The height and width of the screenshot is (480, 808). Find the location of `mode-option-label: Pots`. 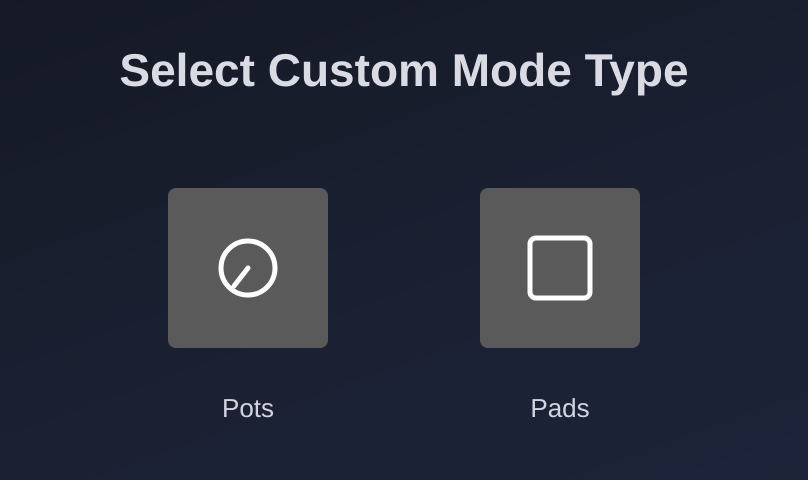

mode-option-label: Pots is located at coordinates (248, 408).